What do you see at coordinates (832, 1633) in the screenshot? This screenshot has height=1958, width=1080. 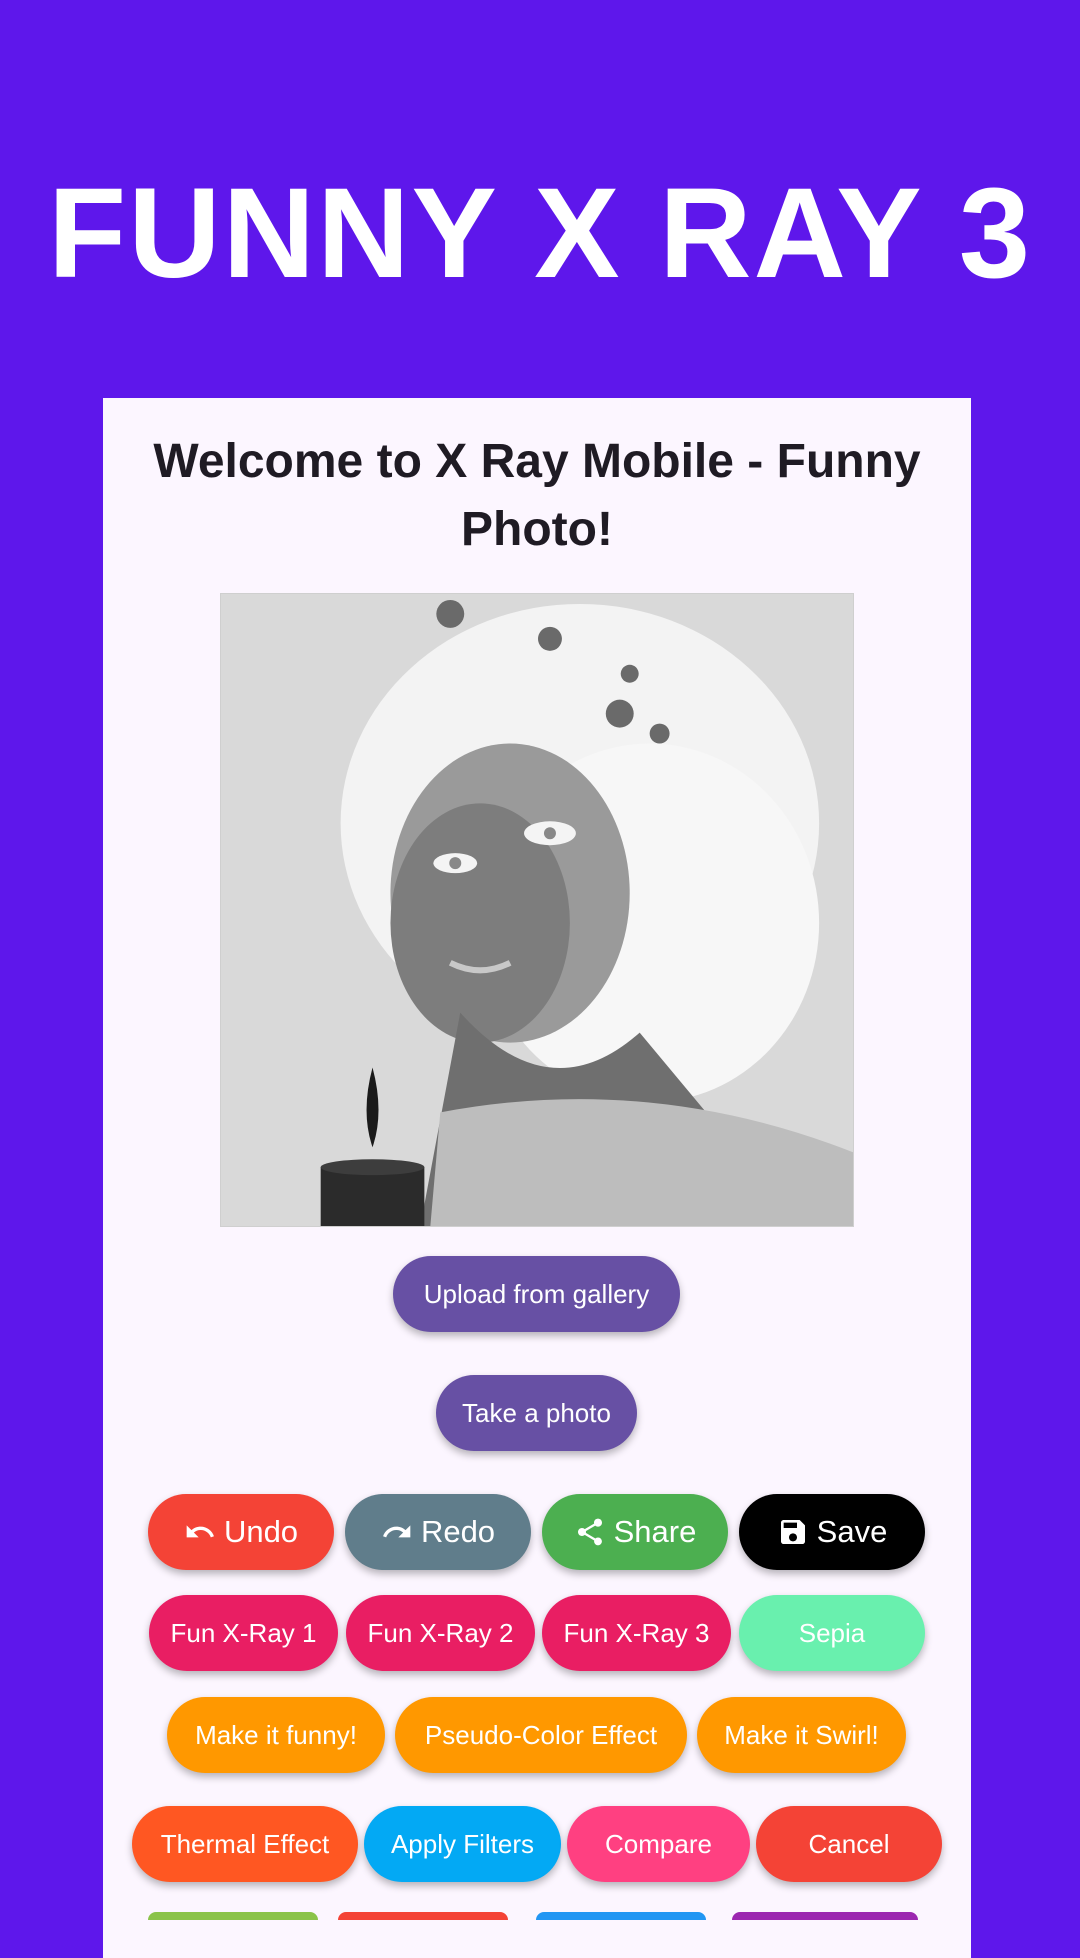 I see `sepia-button: Sepia` at bounding box center [832, 1633].